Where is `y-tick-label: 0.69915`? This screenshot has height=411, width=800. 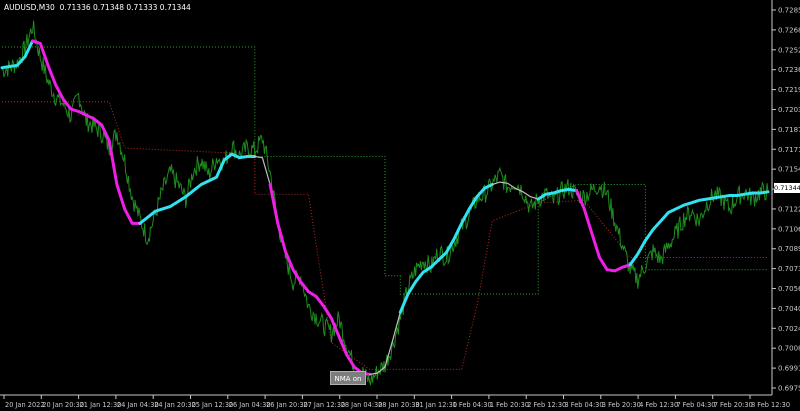 y-tick-label: 0.69915 is located at coordinates (789, 369).